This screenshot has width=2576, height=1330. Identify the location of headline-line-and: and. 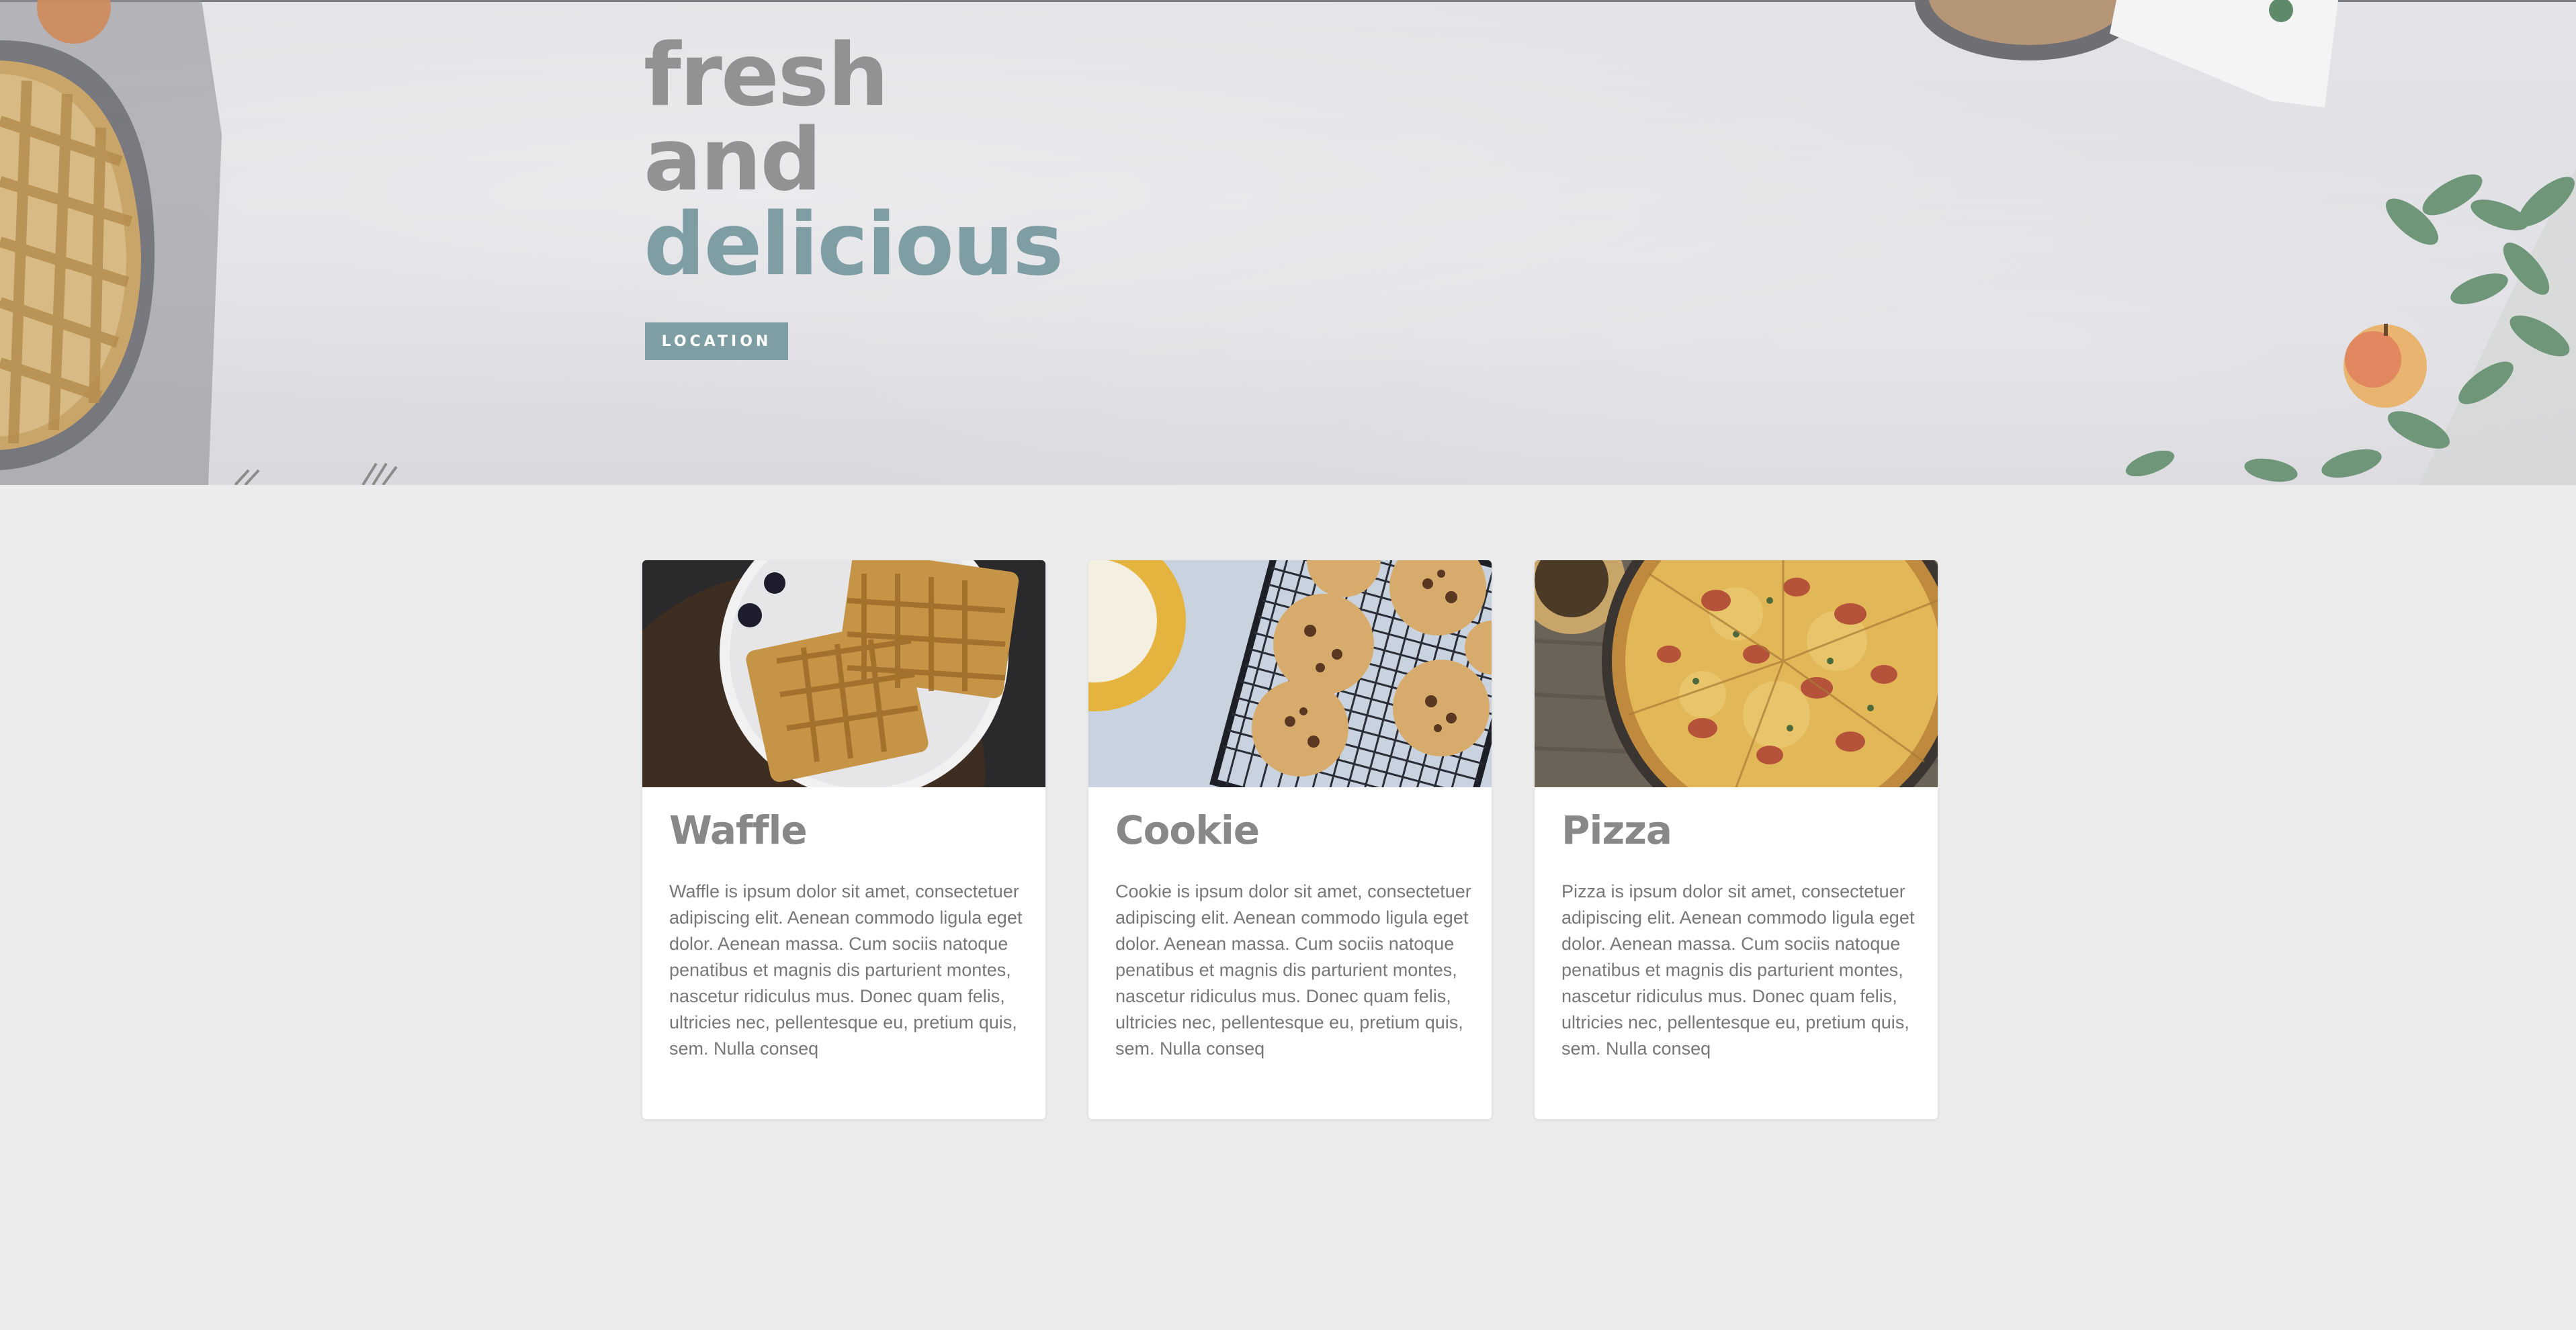
(733, 160).